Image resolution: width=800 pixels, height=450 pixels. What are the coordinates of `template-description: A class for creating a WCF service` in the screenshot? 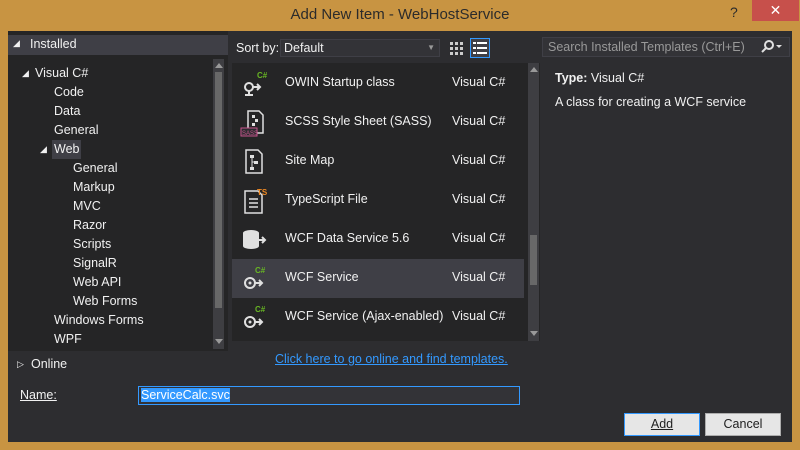 It's located at (651, 102).